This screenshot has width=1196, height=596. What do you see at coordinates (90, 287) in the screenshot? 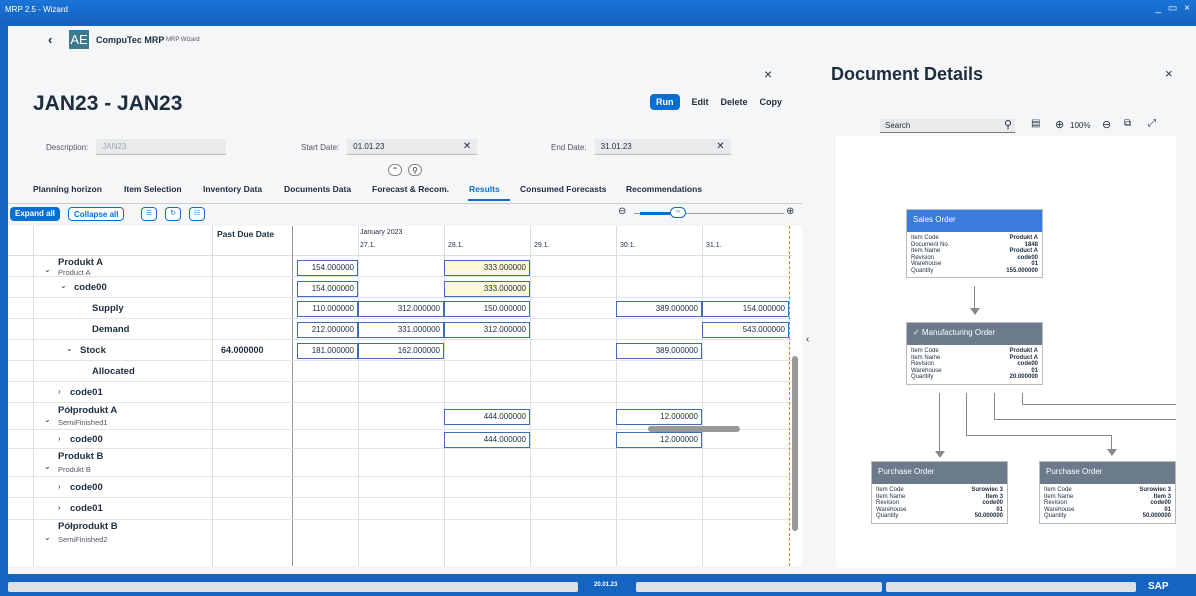
I see `row-label: code00` at bounding box center [90, 287].